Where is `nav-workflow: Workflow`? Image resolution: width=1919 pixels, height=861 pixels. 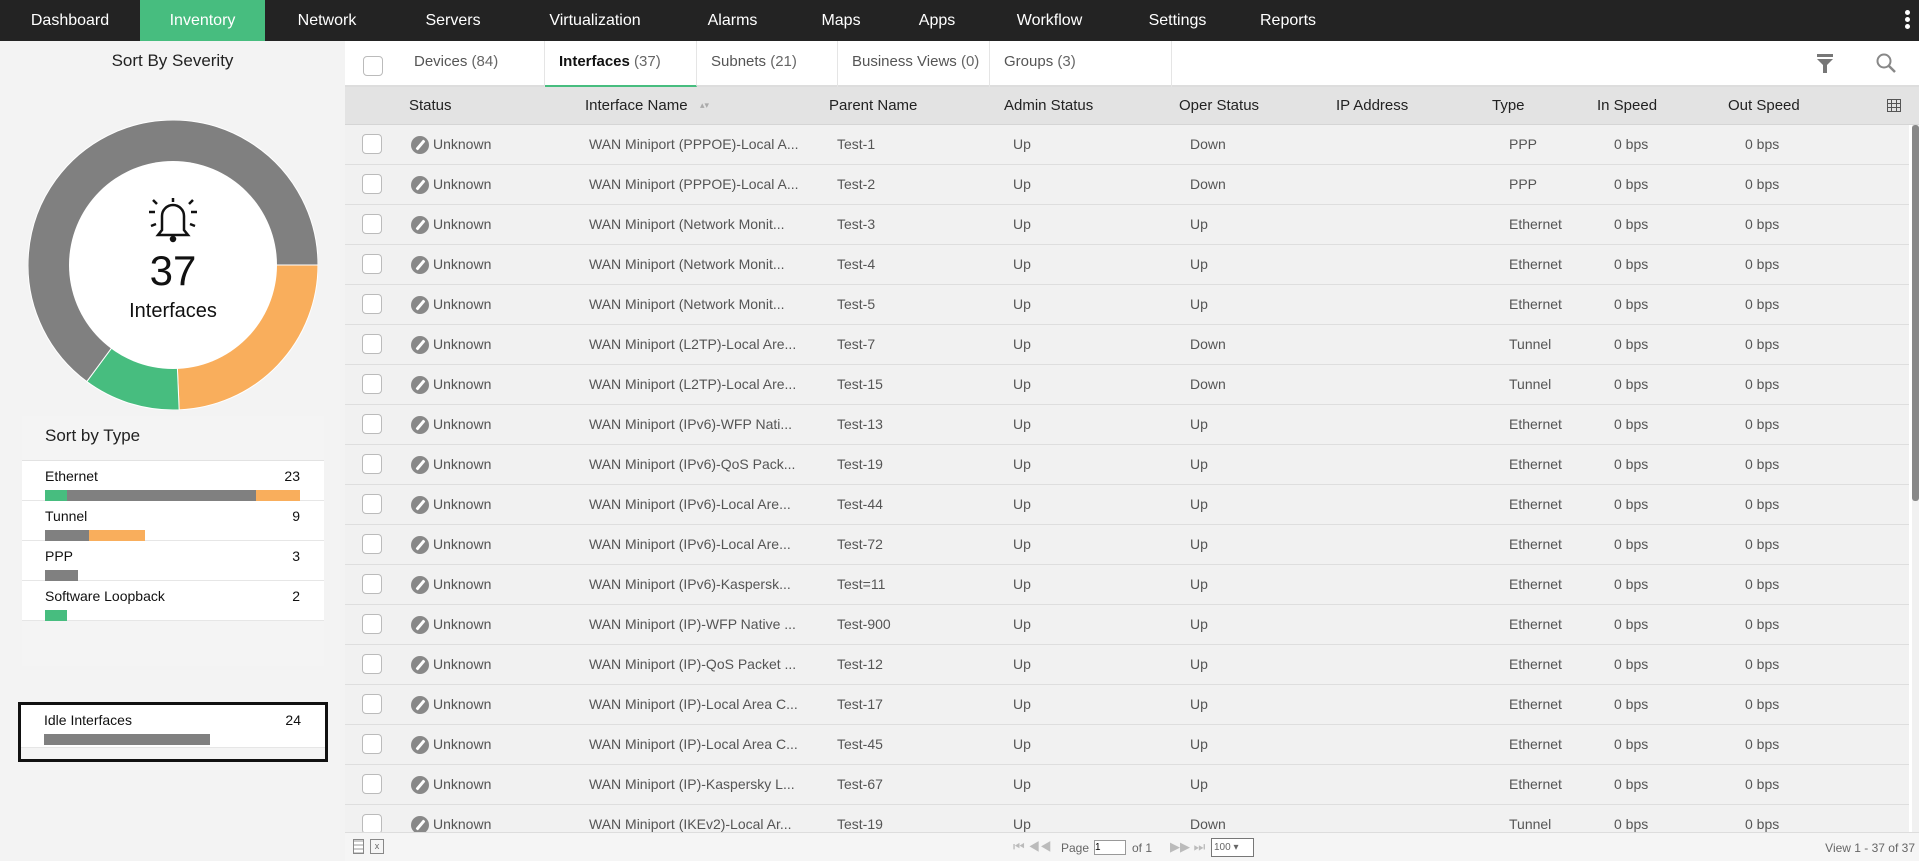
nav-workflow: Workflow is located at coordinates (1049, 20).